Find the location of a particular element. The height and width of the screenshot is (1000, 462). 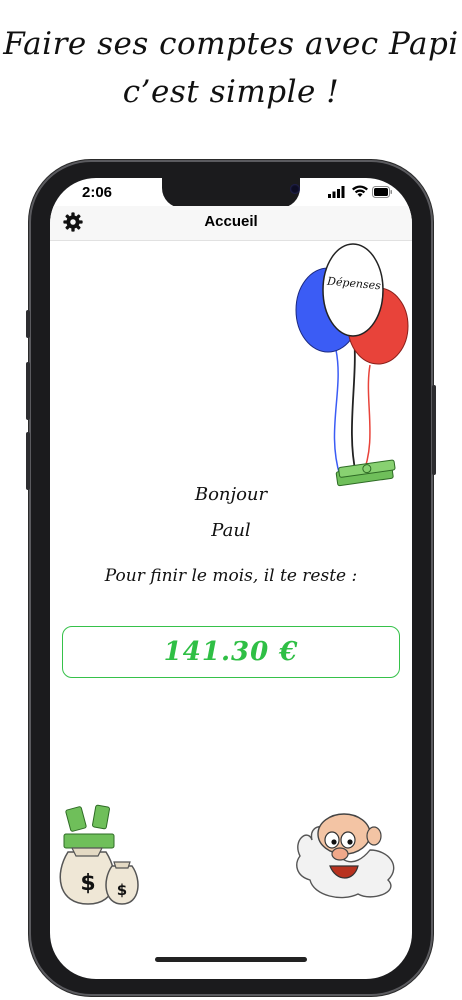

ear is located at coordinates (374, 836).